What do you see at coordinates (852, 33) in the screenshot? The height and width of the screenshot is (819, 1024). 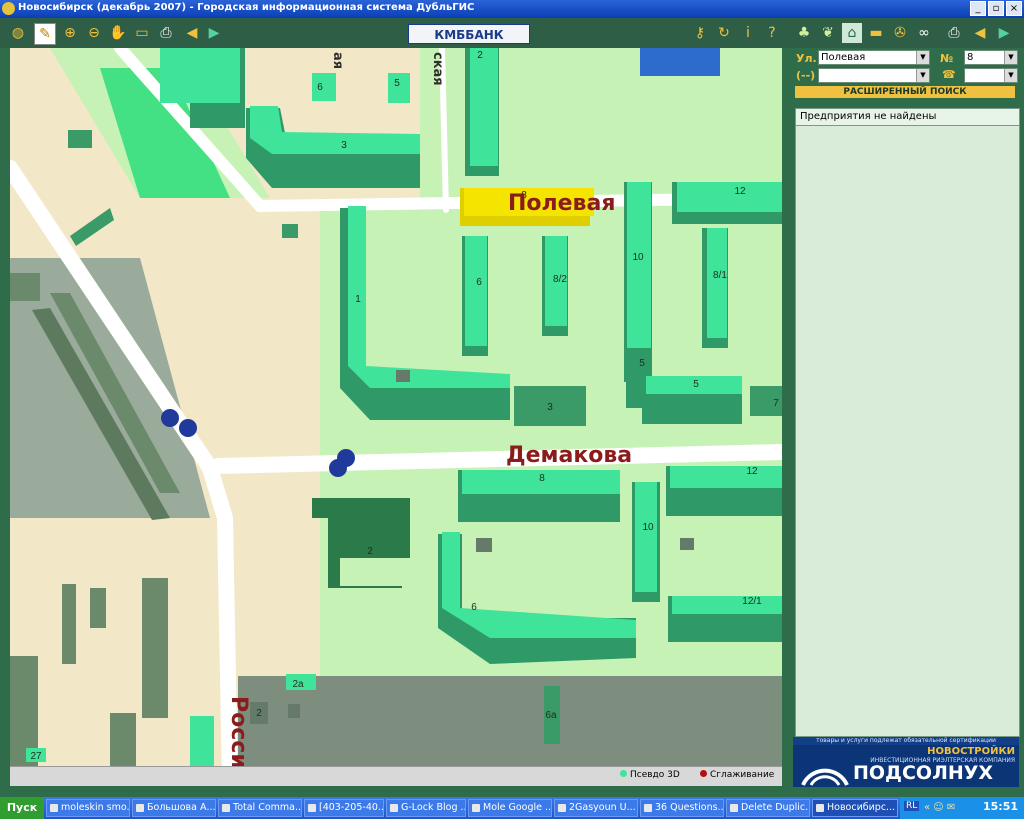 I see `houses-icon: ⌂` at bounding box center [852, 33].